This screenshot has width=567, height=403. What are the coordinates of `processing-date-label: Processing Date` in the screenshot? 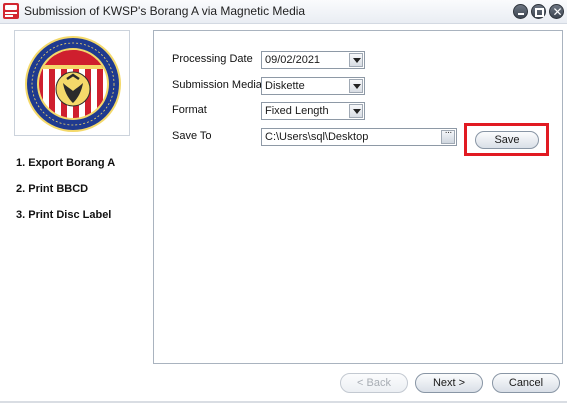 It's located at (212, 59).